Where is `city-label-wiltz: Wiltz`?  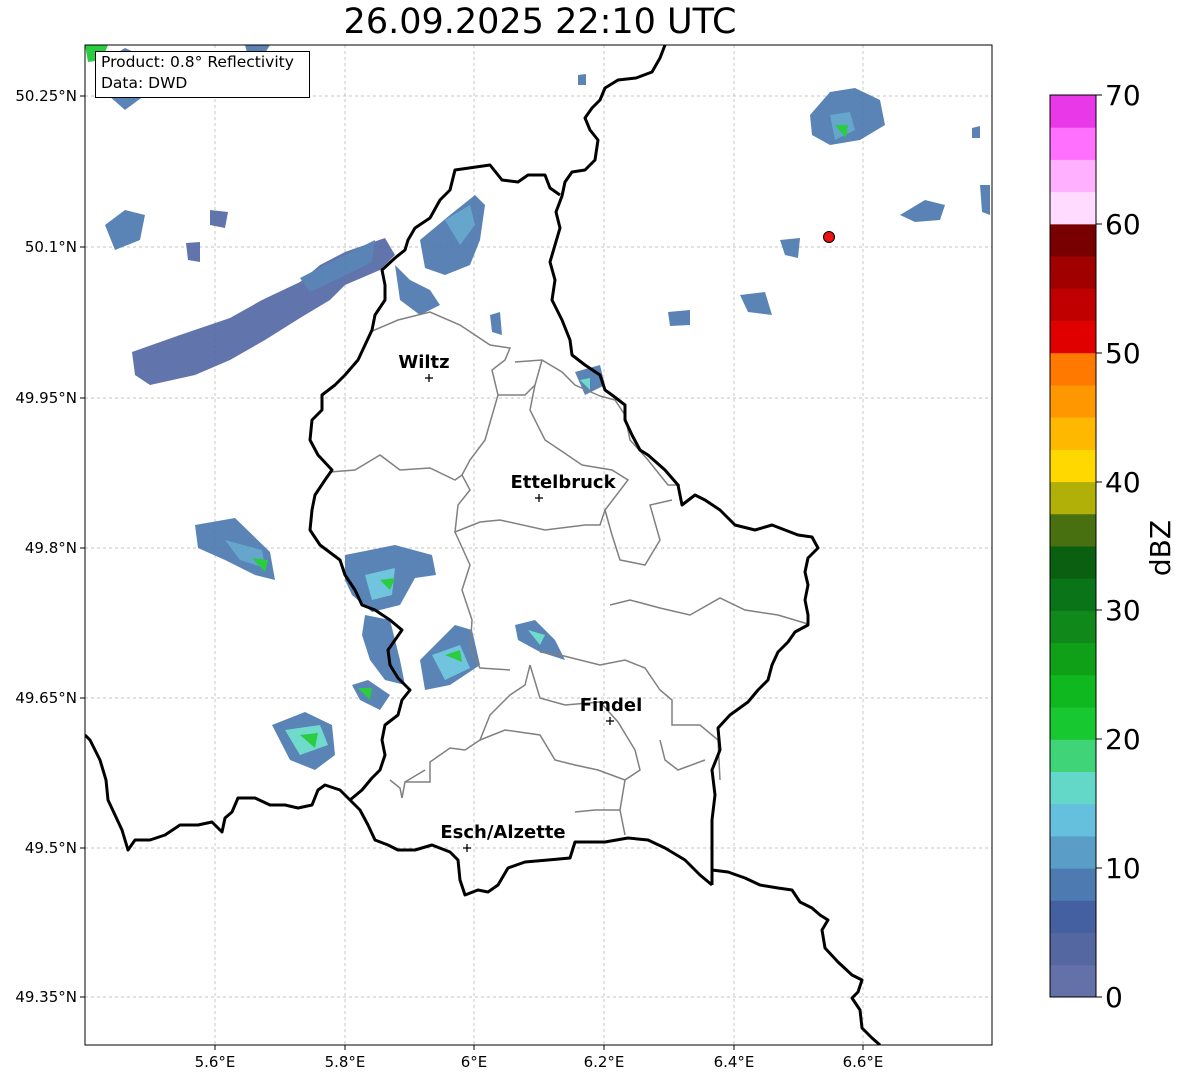
city-label-wiltz: Wiltz is located at coordinates (423, 362).